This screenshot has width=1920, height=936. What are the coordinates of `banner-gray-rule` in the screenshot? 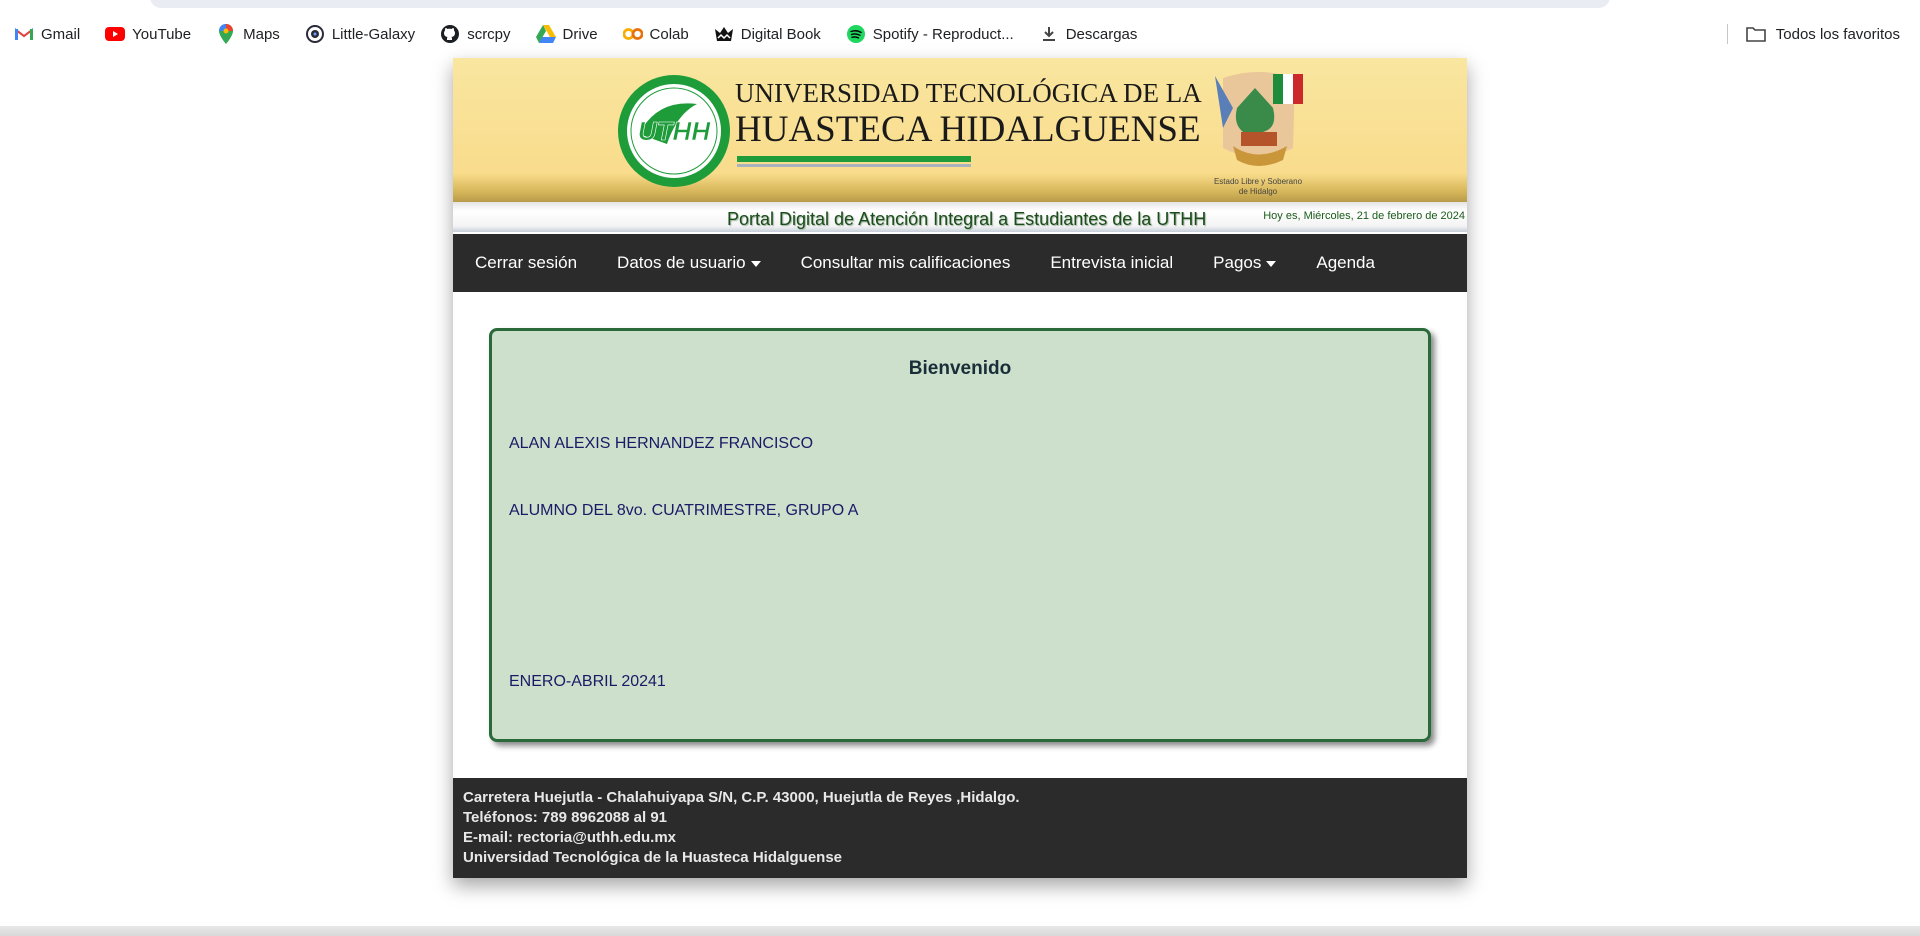 It's located at (854, 165).